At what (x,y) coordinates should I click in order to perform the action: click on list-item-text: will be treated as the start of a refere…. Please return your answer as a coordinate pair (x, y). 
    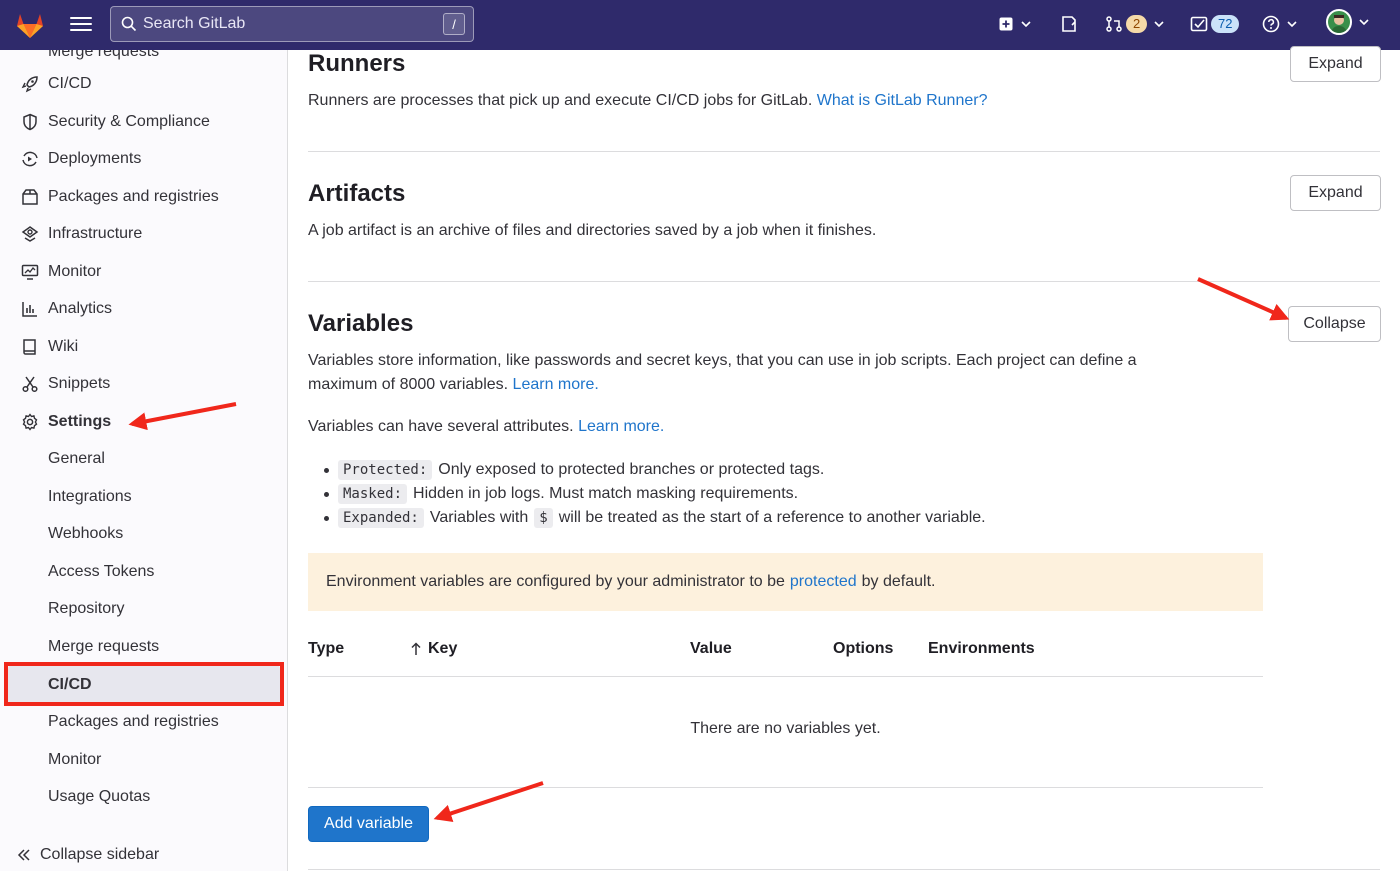
    Looking at the image, I should click on (772, 517).